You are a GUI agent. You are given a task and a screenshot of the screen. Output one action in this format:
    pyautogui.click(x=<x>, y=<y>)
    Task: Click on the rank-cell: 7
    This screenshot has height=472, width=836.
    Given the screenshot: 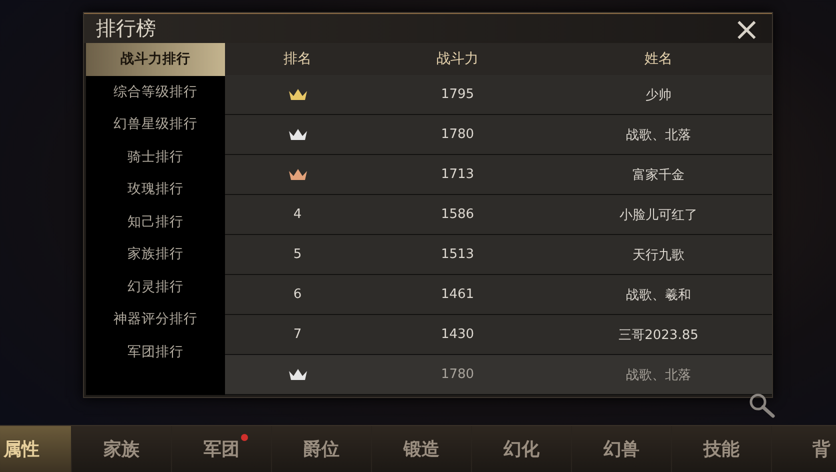 What is the action you would take?
    pyautogui.click(x=297, y=334)
    